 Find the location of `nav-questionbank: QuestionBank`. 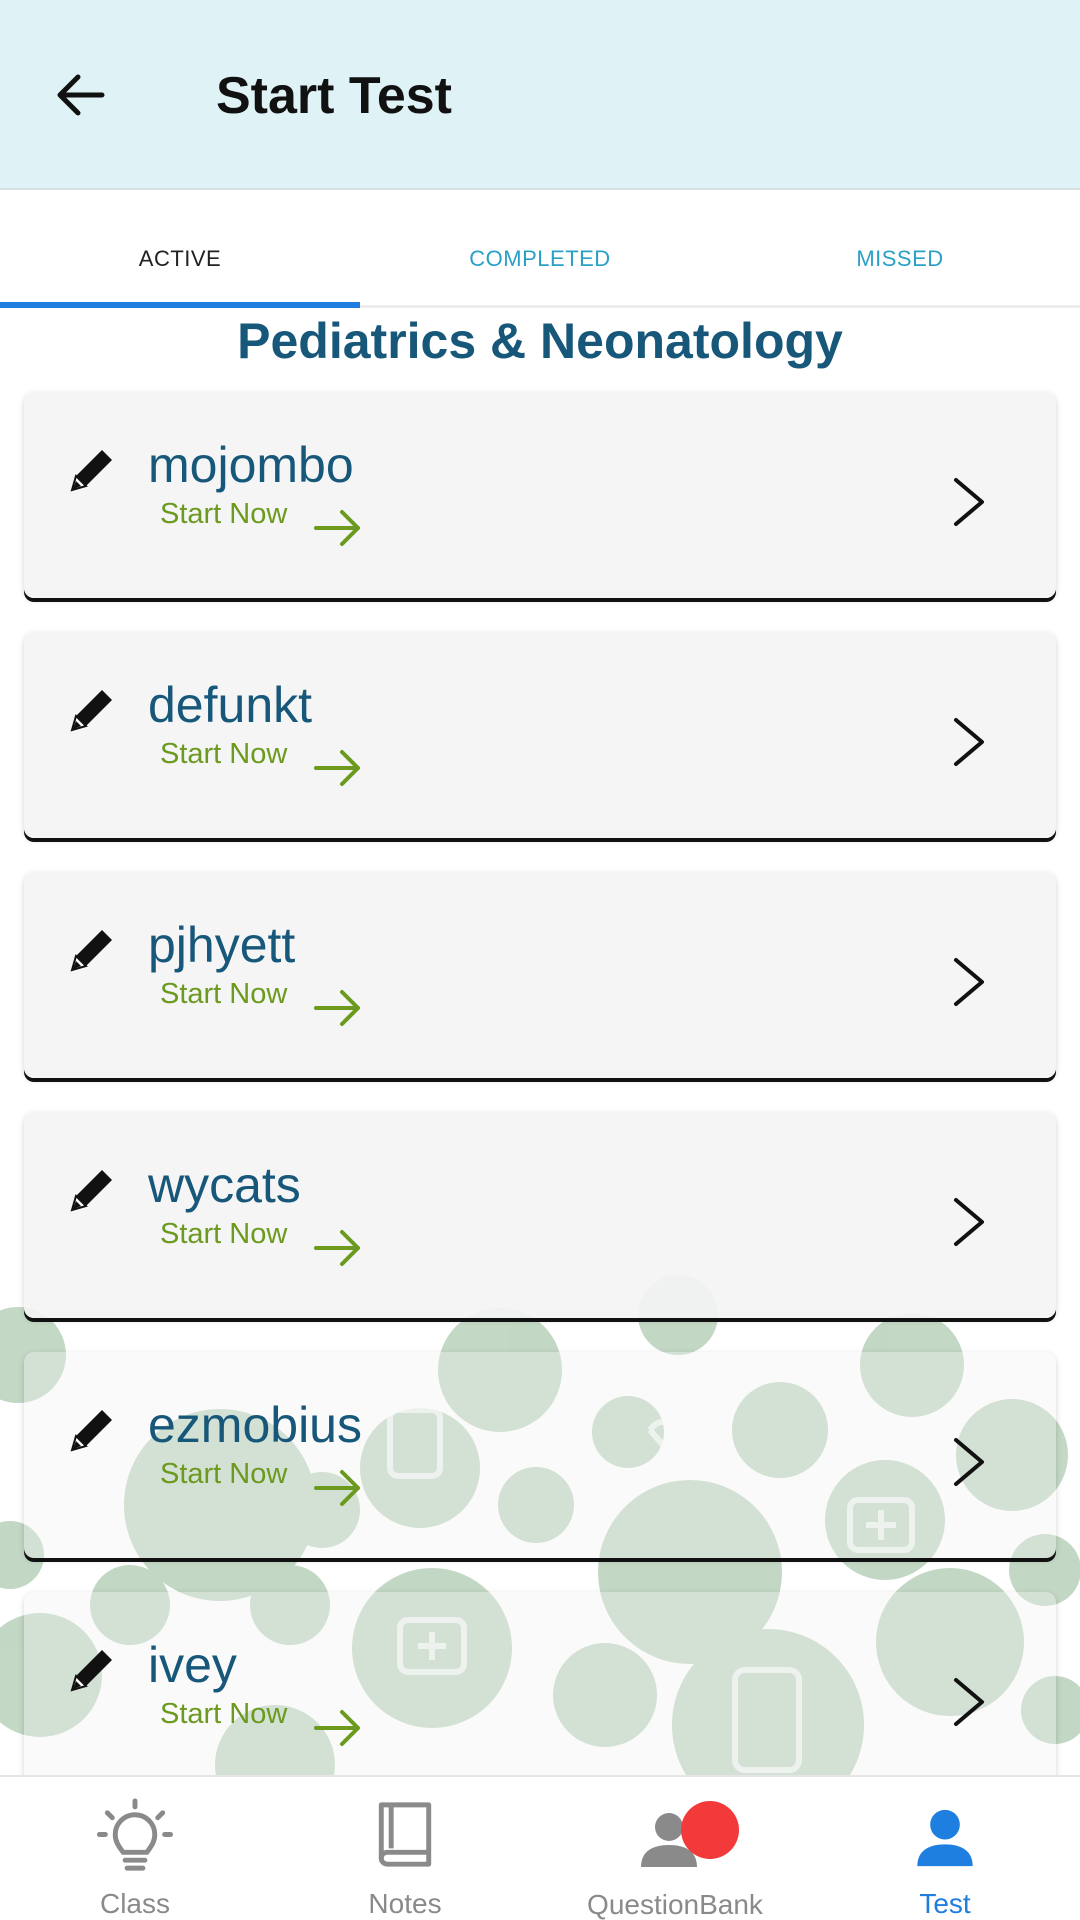

nav-questionbank: QuestionBank is located at coordinates (675, 1848).